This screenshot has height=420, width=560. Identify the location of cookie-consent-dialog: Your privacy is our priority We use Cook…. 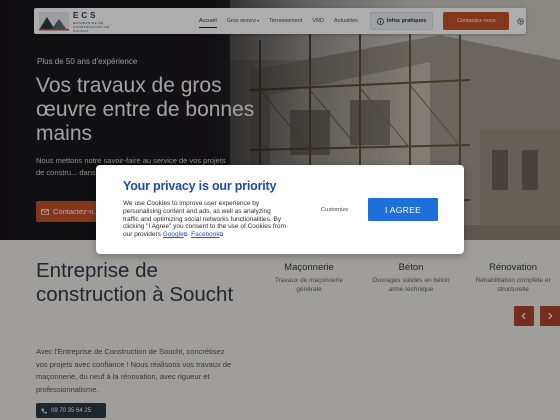
(280, 209).